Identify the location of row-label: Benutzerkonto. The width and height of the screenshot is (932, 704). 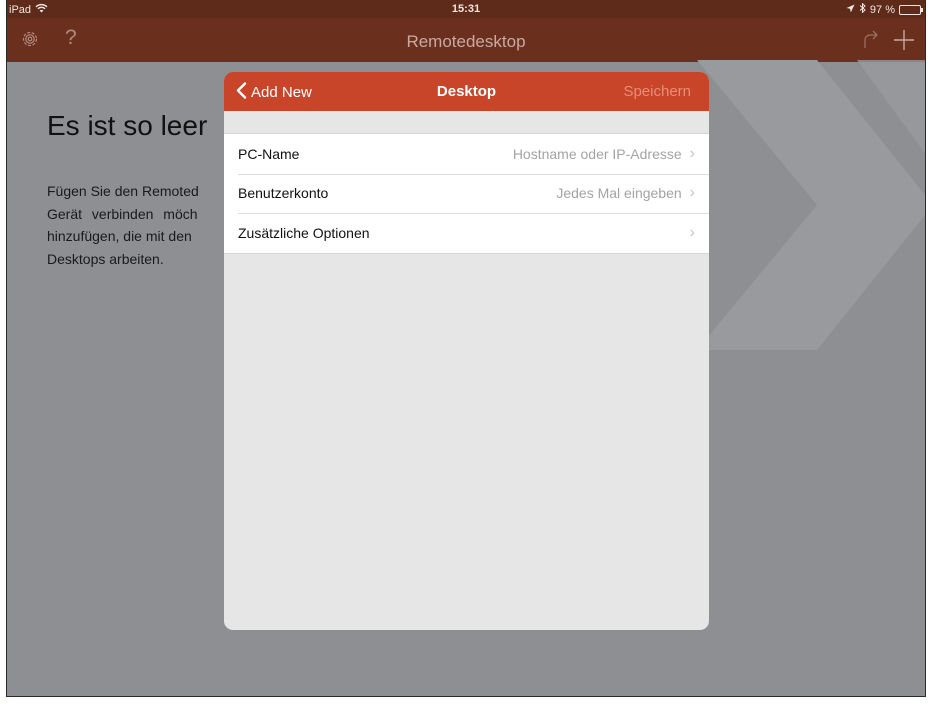
(283, 193).